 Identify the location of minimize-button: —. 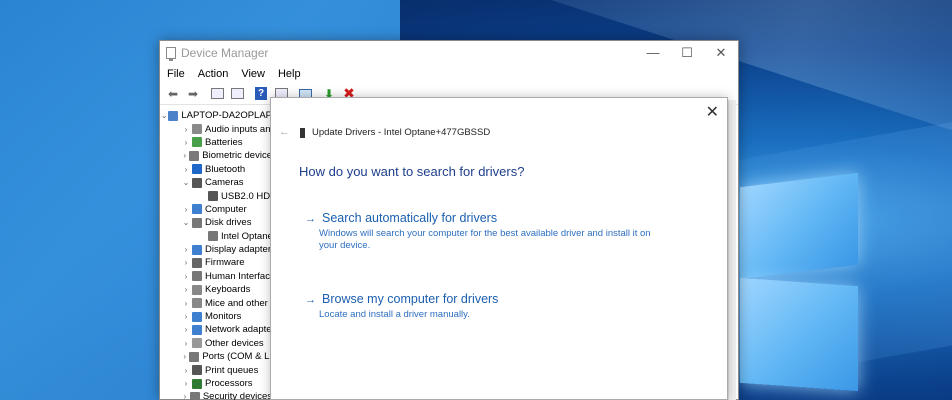
(653, 53).